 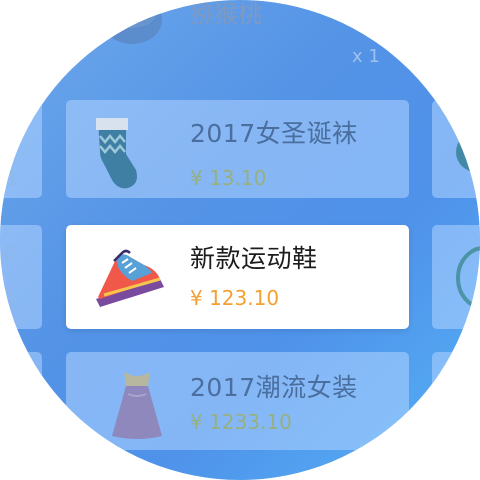 I want to click on left-column-digit: 0, so click(x=10, y=253).